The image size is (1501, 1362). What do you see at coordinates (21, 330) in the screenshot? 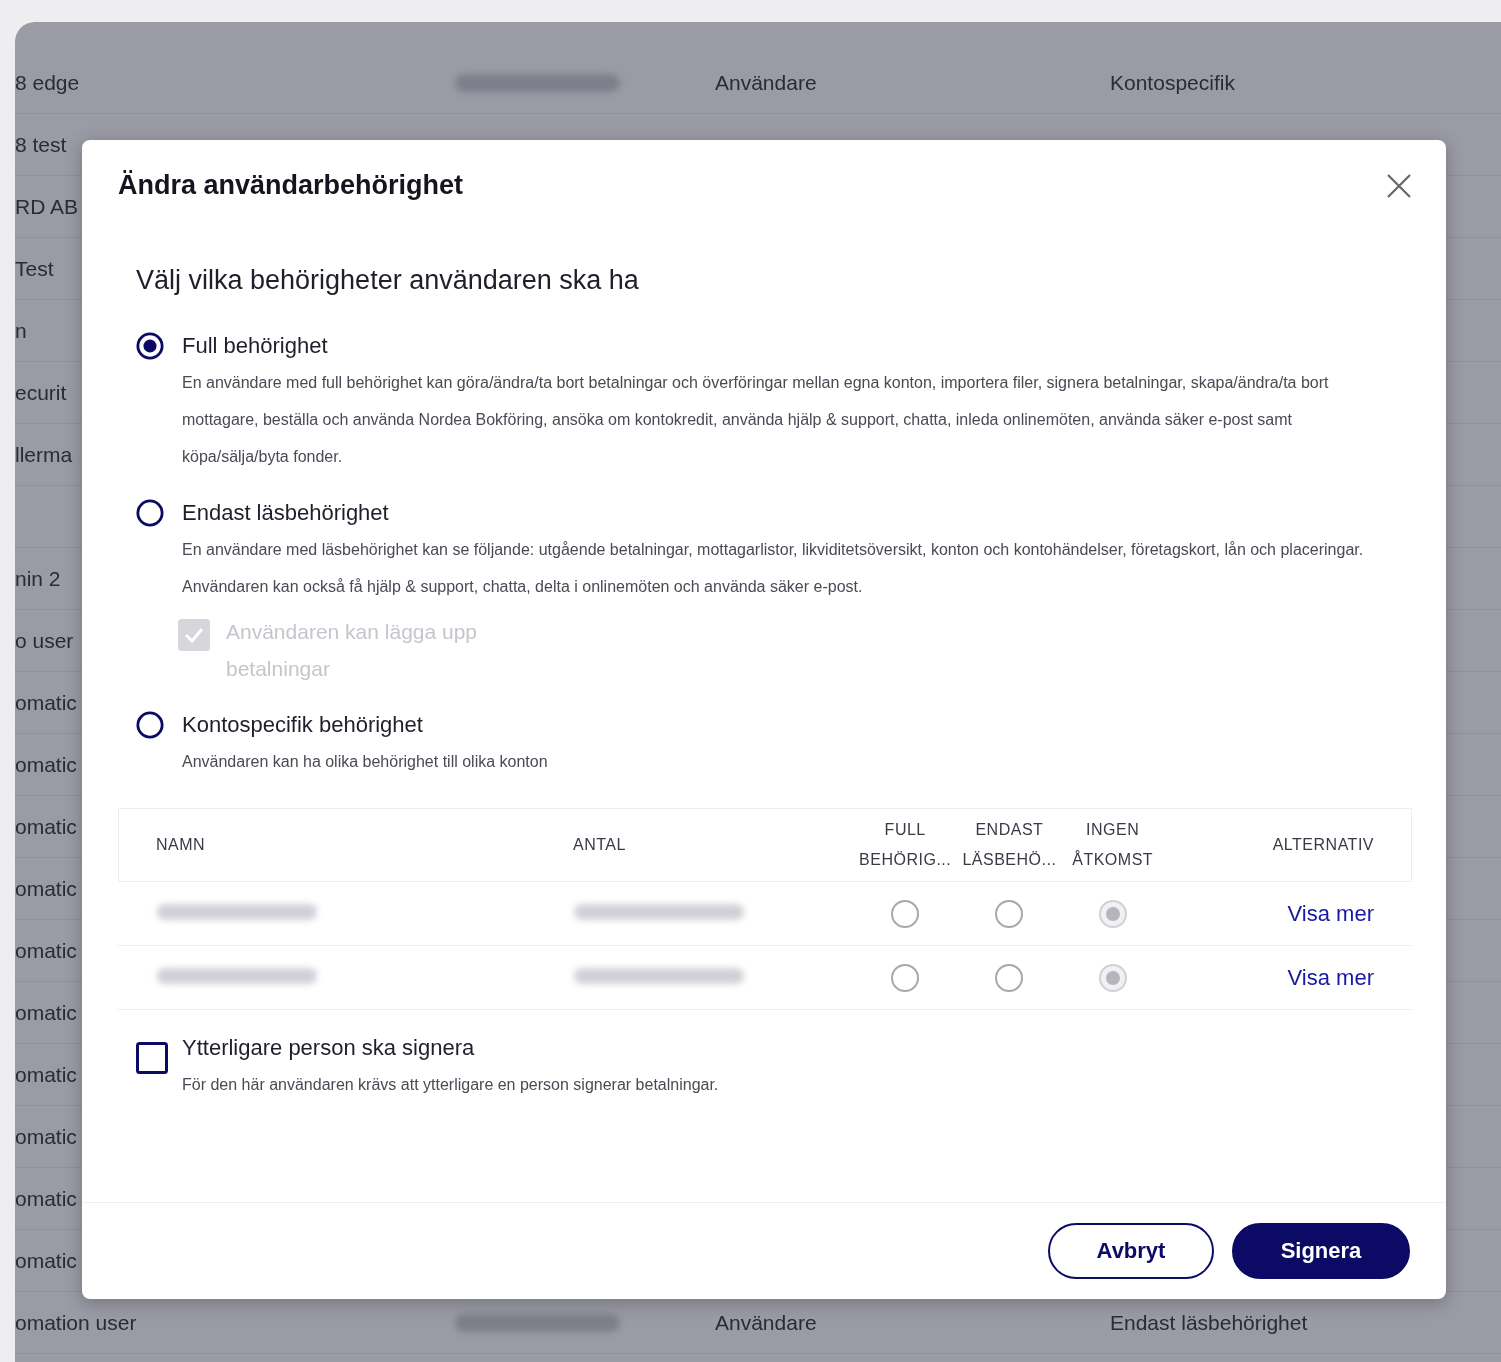
I see `user-name: n` at bounding box center [21, 330].